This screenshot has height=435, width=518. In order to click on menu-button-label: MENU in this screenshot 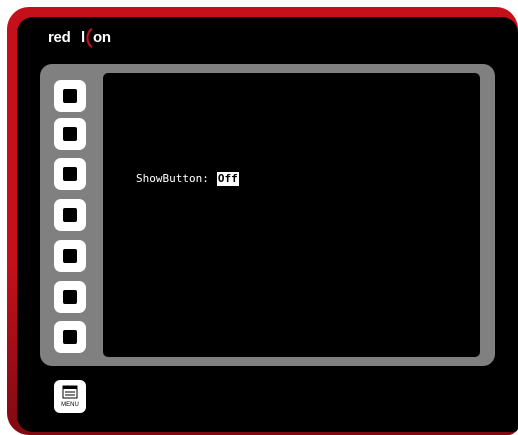, I will do `click(70, 405)`.